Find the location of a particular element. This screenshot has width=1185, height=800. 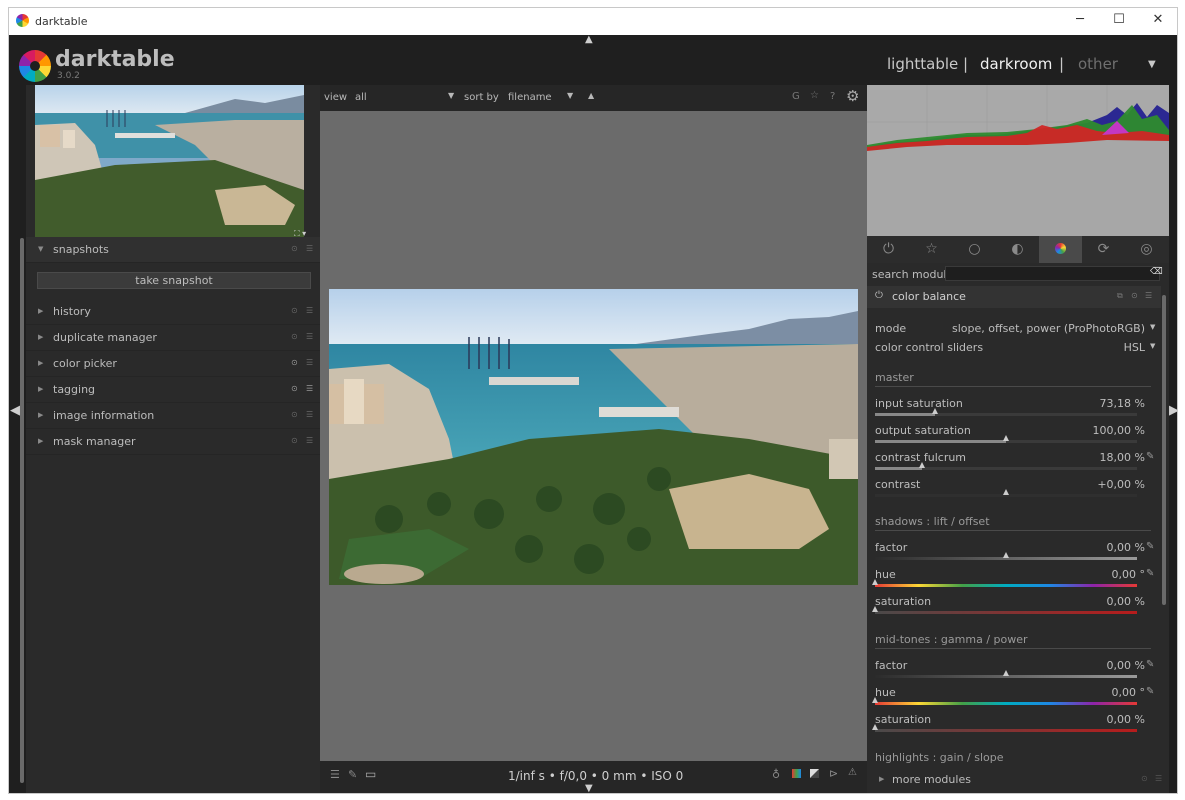

midtones-saturation-slider: saturation 0,00 % is located at coordinates (1010, 721).